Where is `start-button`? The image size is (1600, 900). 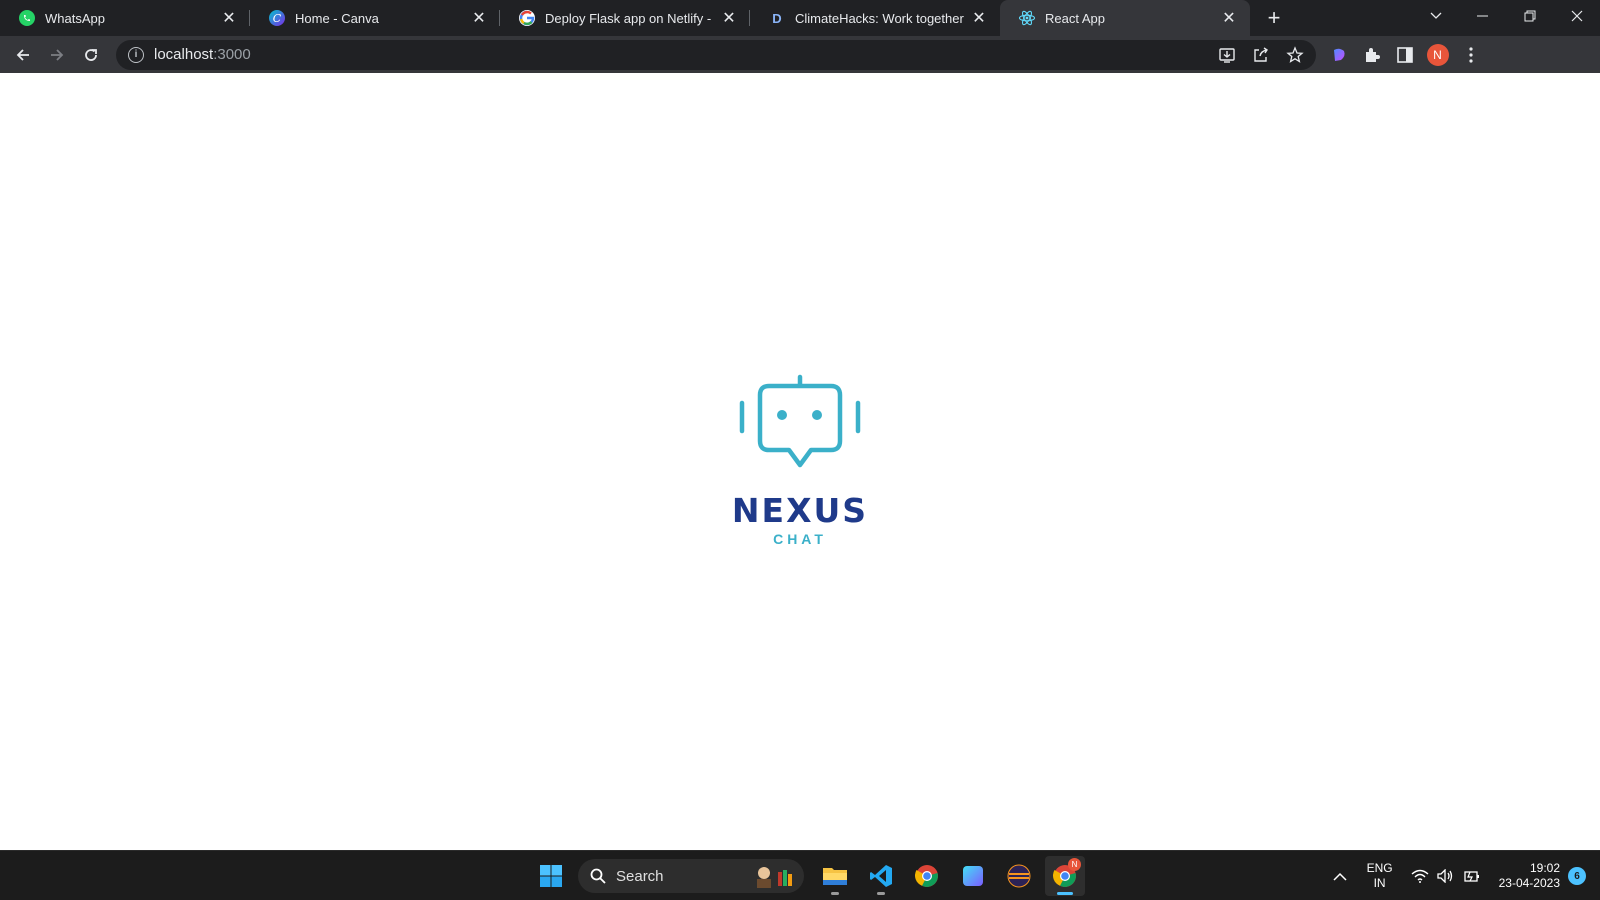 start-button is located at coordinates (551, 876).